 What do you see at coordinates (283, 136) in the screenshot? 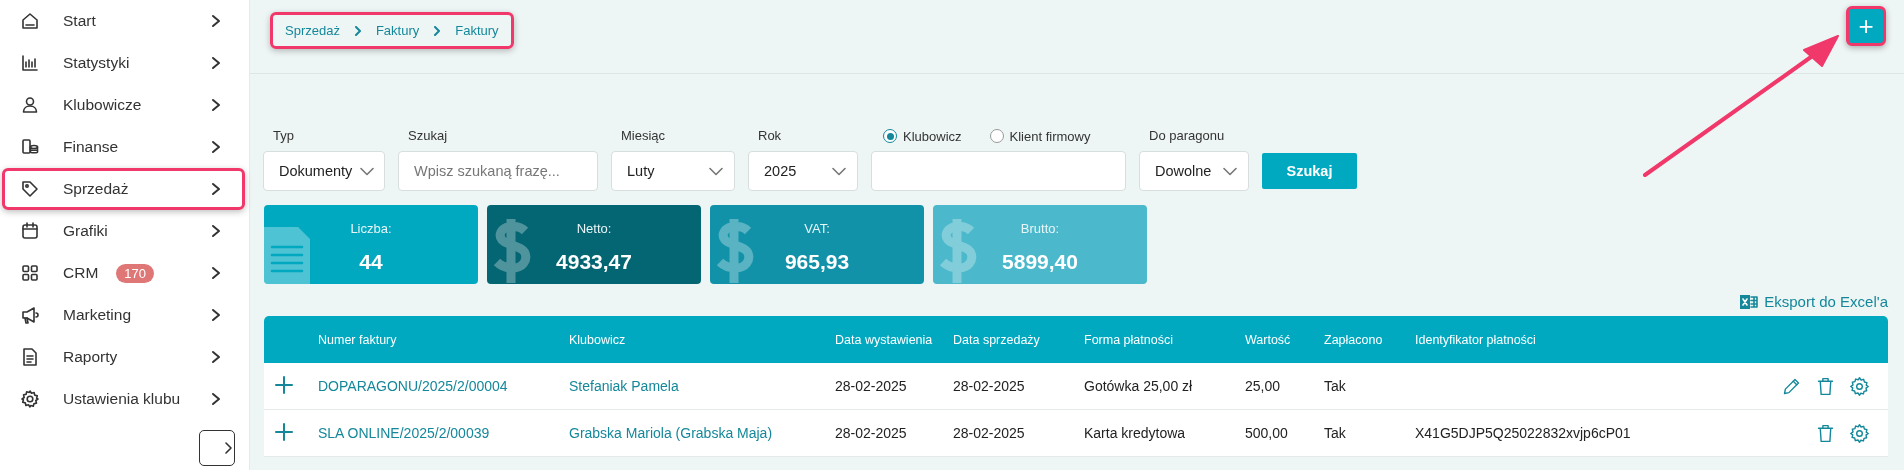
I see `field-label: Typ` at bounding box center [283, 136].